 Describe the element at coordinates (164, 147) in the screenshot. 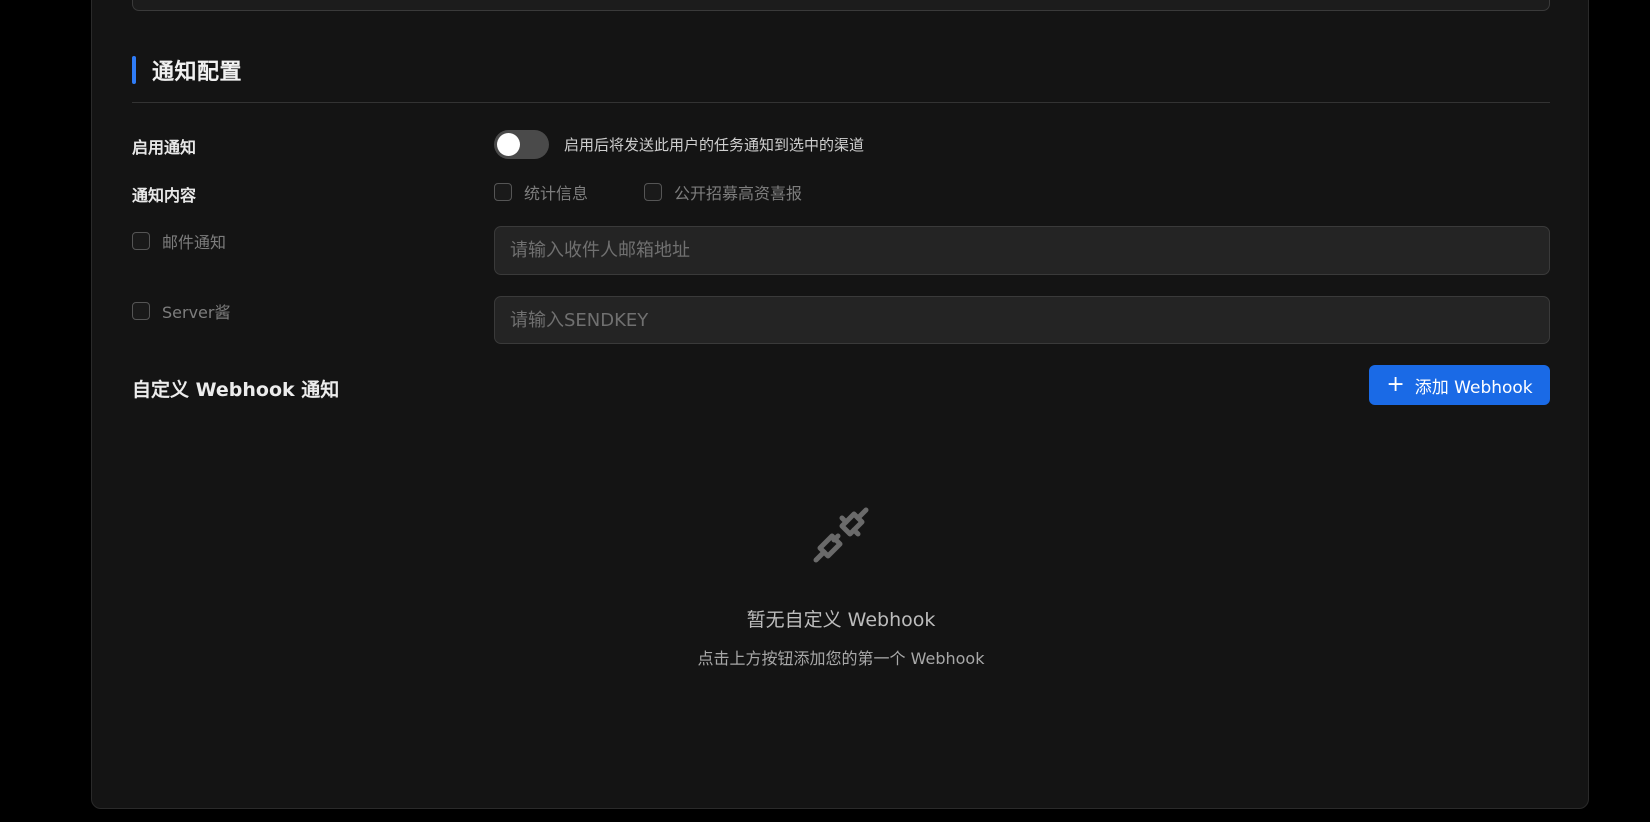

I see `enable-notify-label: 启用通知` at that location.